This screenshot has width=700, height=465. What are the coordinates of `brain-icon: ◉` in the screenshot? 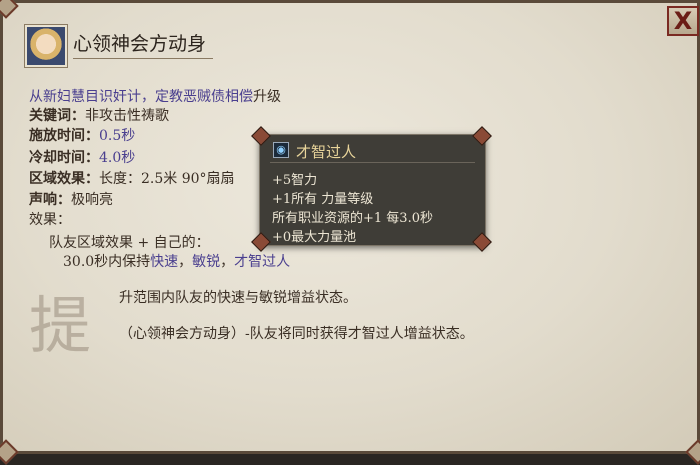 It's located at (281, 150).